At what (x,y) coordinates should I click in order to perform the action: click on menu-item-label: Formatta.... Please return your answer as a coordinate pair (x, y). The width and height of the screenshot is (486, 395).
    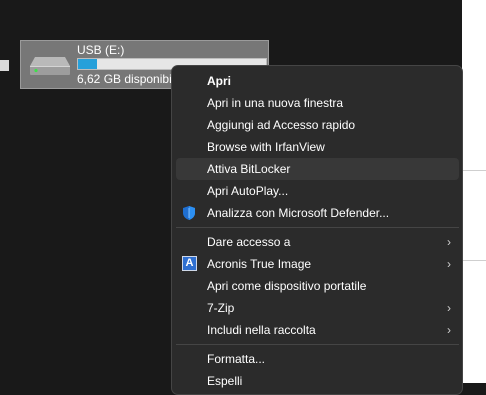
    Looking at the image, I should click on (236, 359).